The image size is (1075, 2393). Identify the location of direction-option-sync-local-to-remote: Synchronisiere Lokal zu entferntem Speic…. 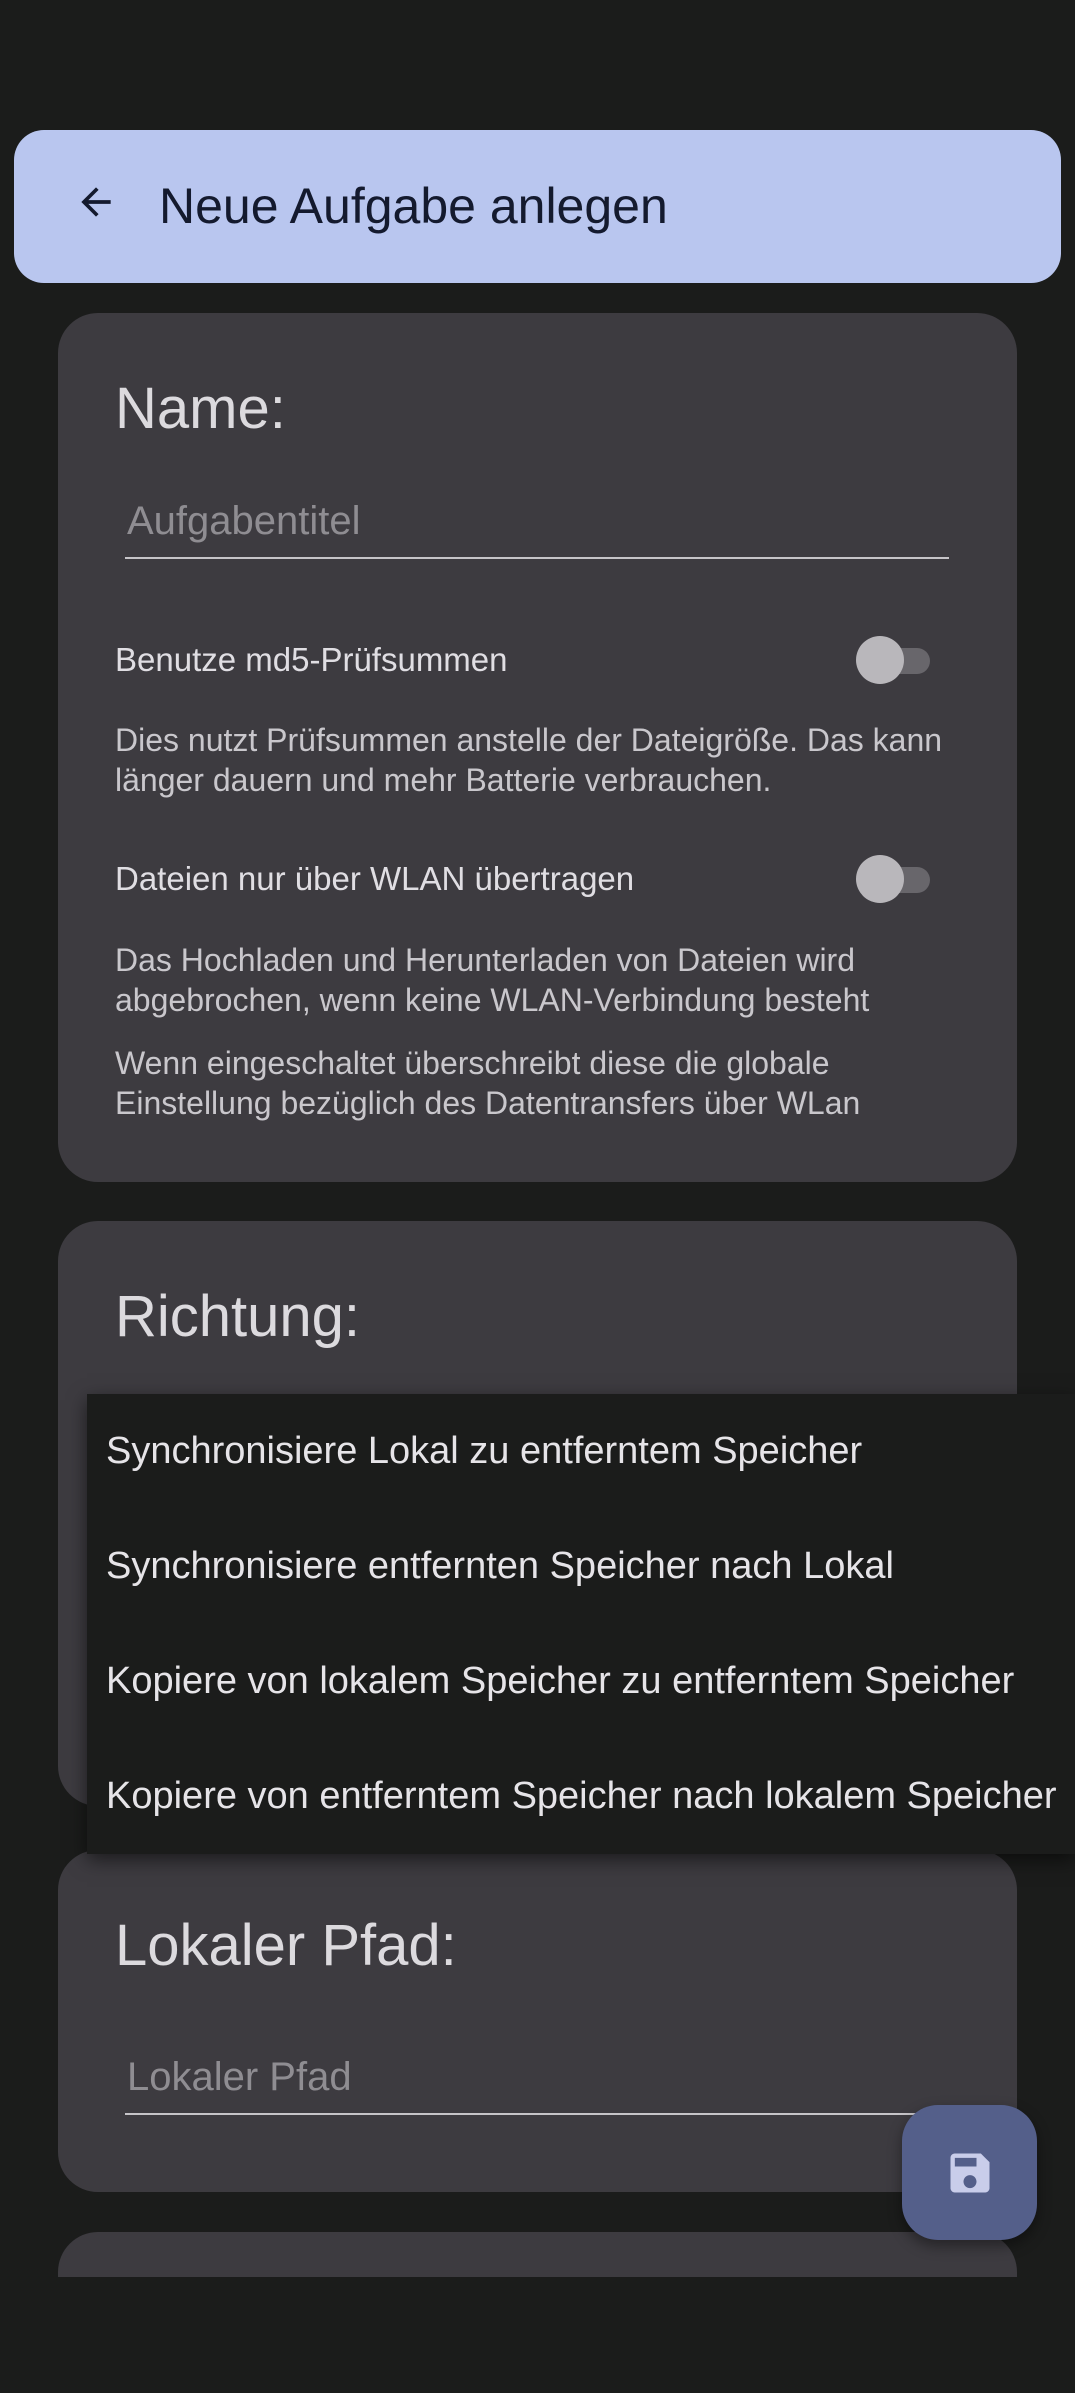
(484, 1451).